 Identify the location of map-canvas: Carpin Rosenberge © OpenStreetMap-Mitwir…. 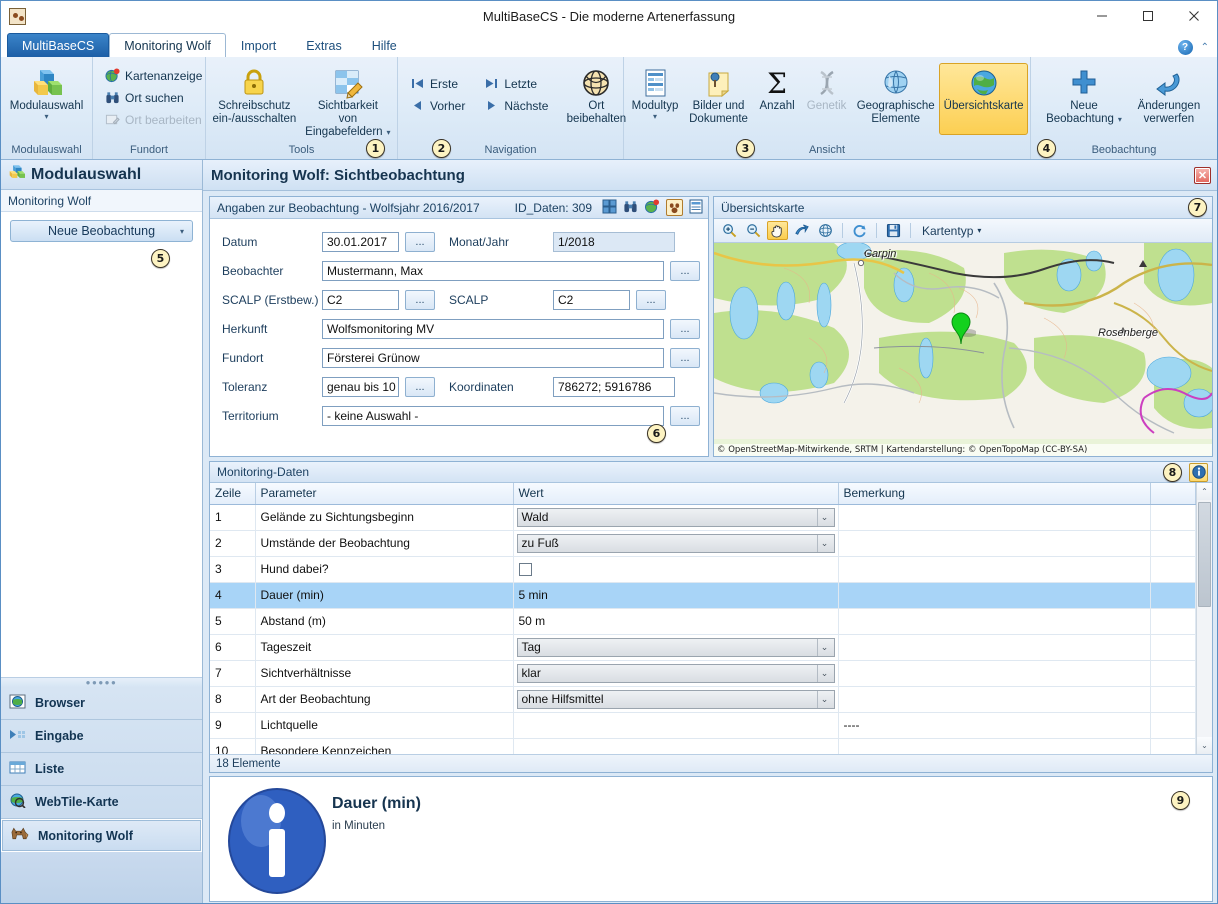
(963, 349).